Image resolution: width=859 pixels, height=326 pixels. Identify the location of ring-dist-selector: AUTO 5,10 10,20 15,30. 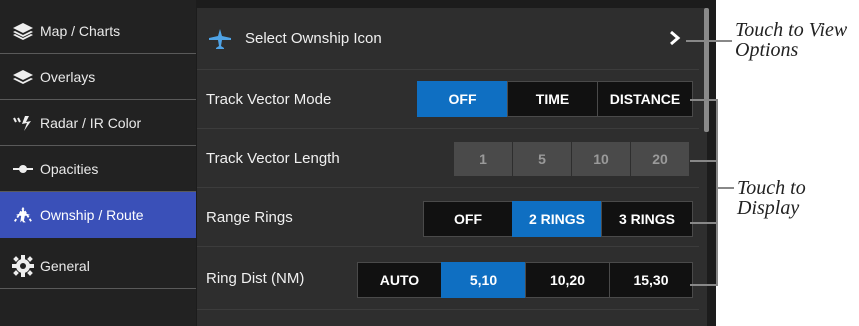
(525, 280).